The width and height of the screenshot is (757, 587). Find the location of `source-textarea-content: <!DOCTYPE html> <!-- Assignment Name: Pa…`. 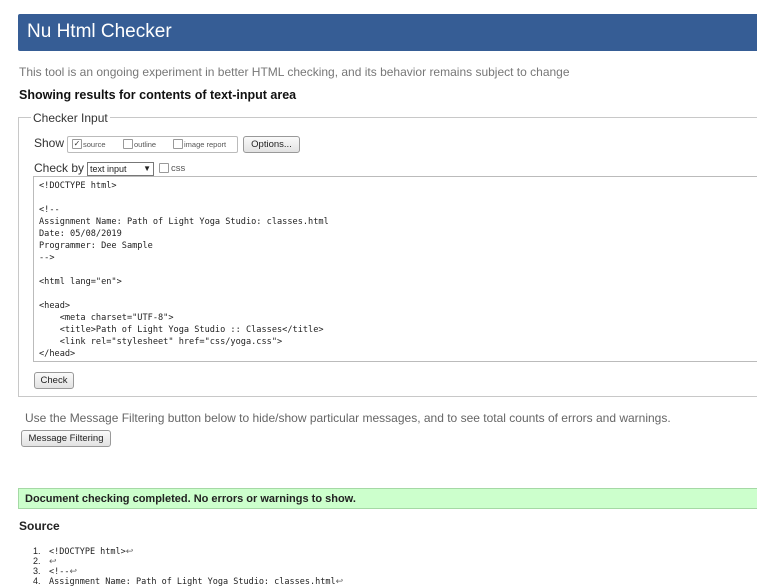

source-textarea-content: <!DOCTYPE html> <!-- Assignment Name: Pa… is located at coordinates (184, 270).